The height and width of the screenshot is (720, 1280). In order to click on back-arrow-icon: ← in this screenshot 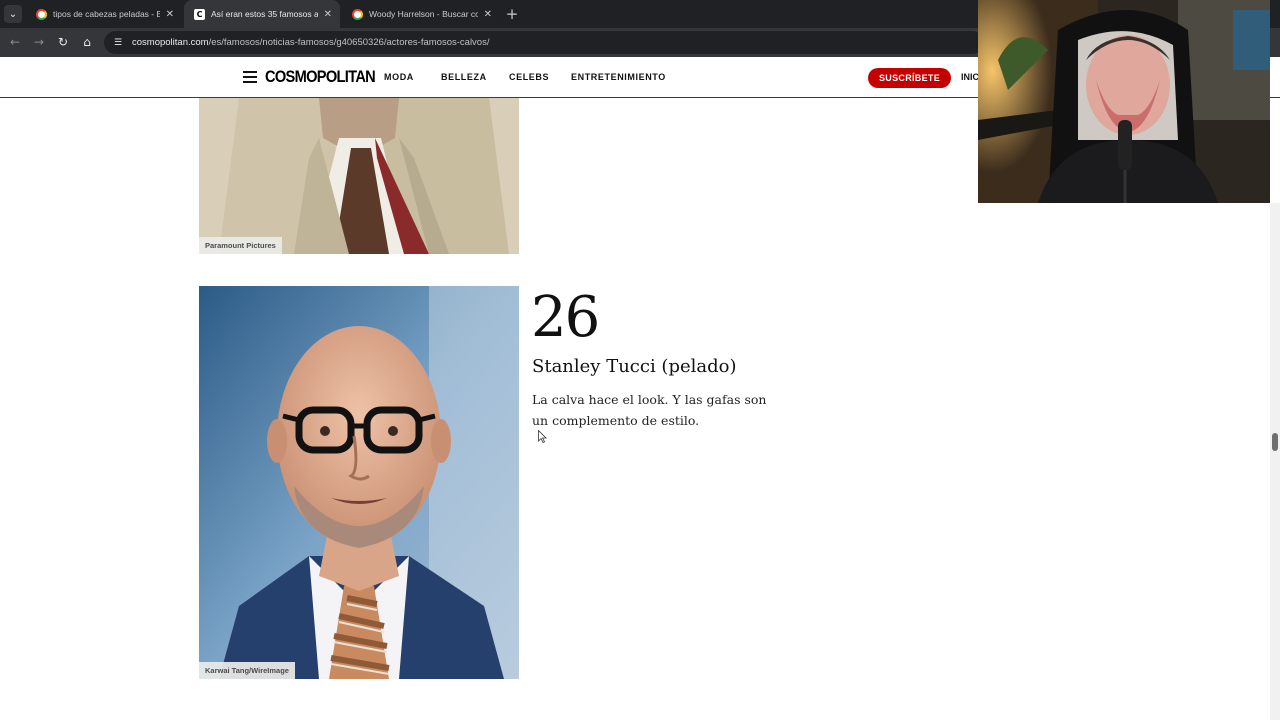, I will do `click(15, 42)`.